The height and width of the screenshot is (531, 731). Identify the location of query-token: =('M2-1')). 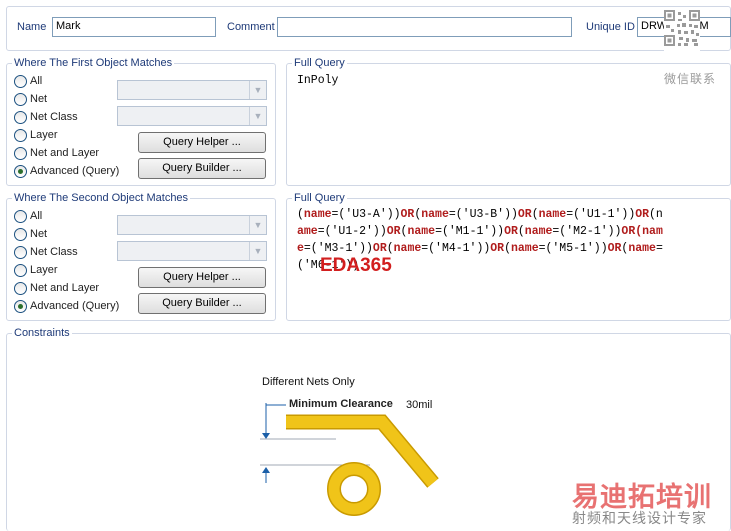
(587, 231).